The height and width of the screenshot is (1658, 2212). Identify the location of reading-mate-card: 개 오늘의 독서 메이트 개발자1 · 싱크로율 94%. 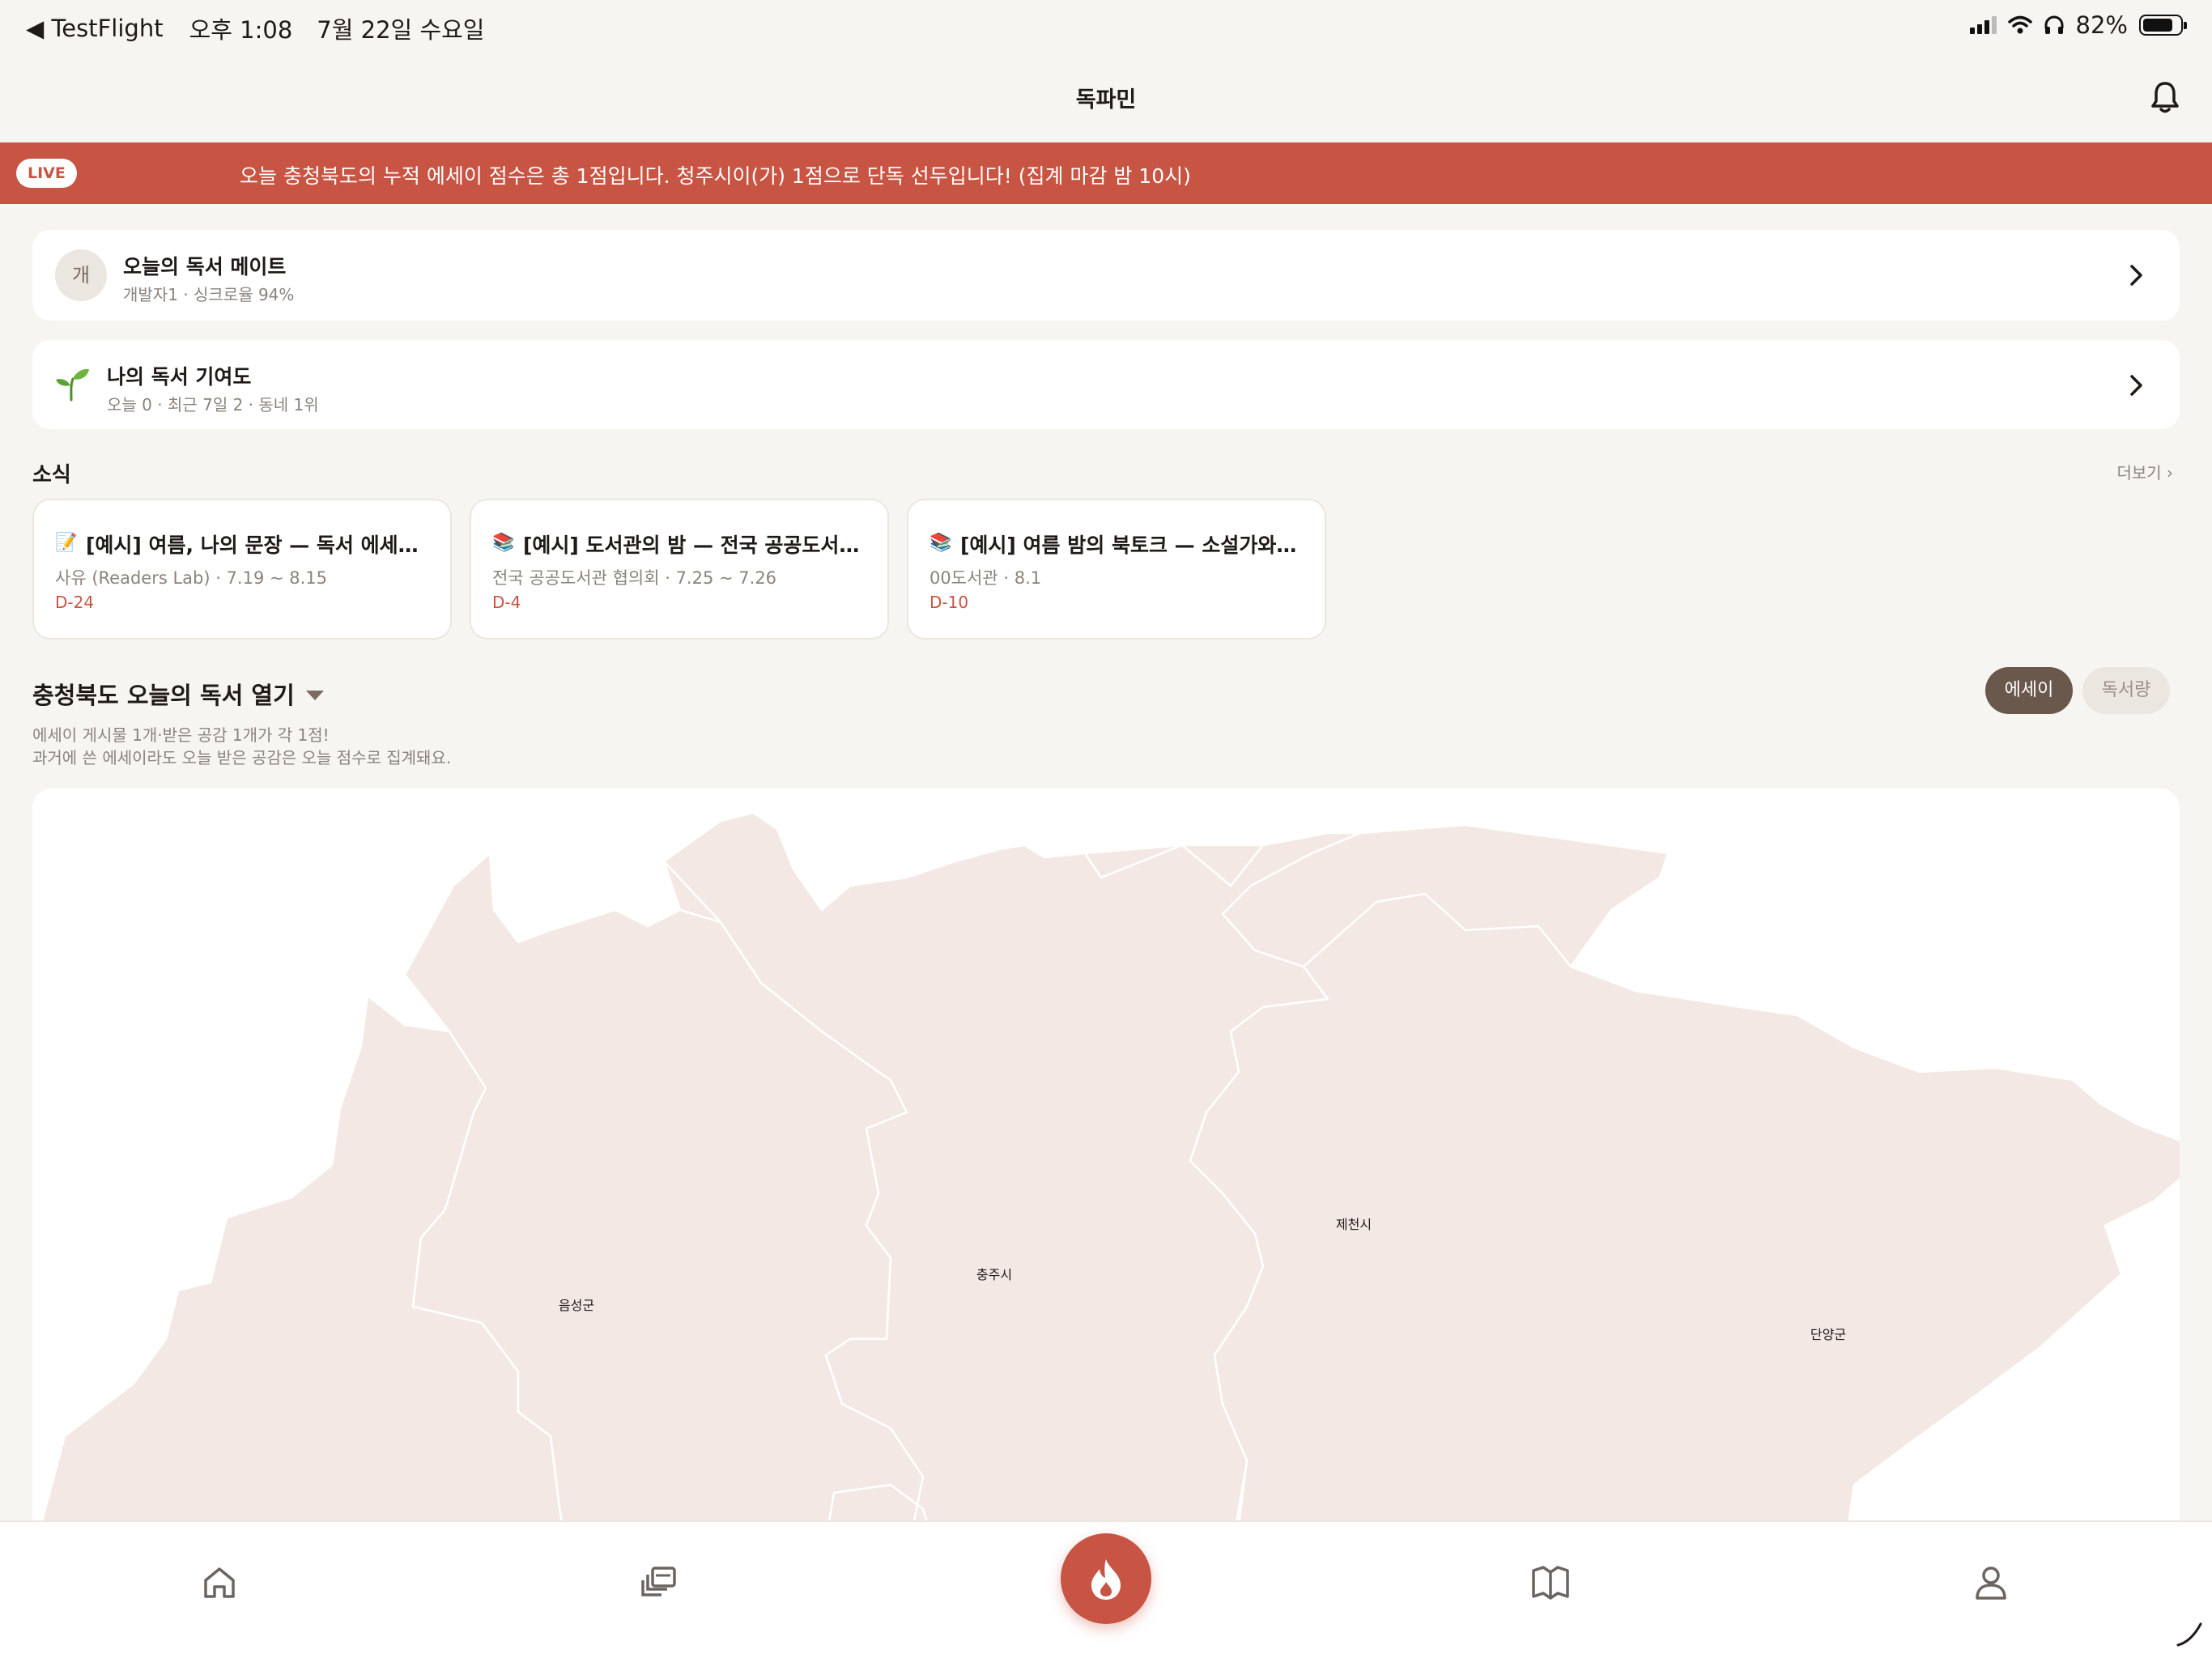
(1106, 275).